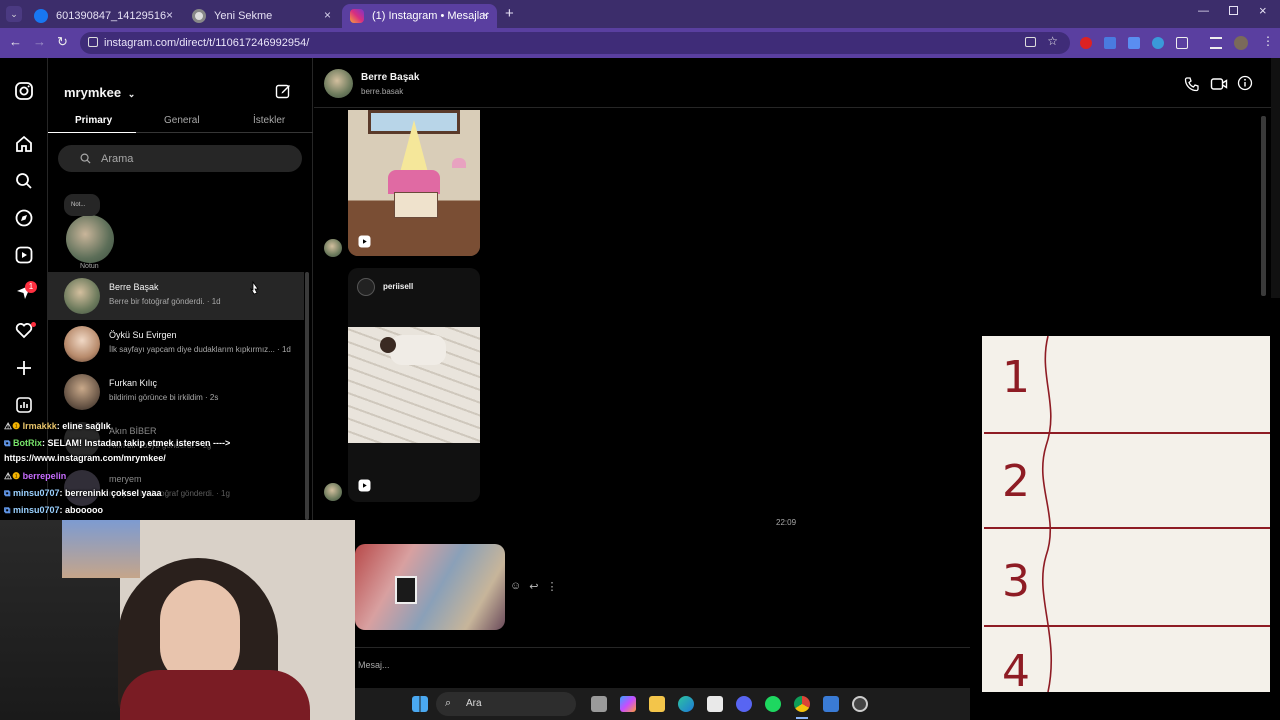 This screenshot has height=720, width=1280. Describe the element at coordinates (1086, 43) in the screenshot. I see `extension-red-icon` at that location.